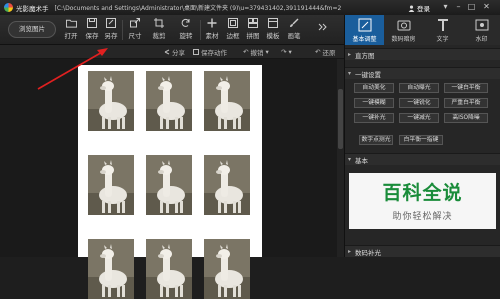 Image resolution: width=500 pixels, height=299 pixels. I want to click on material-label: 素材, so click(212, 36).